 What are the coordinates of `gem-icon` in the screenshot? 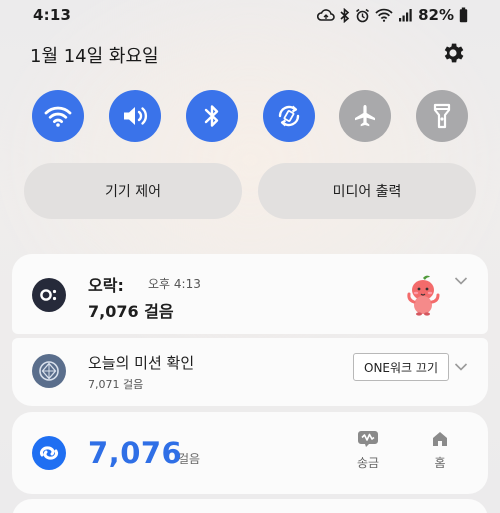 It's located at (49, 371).